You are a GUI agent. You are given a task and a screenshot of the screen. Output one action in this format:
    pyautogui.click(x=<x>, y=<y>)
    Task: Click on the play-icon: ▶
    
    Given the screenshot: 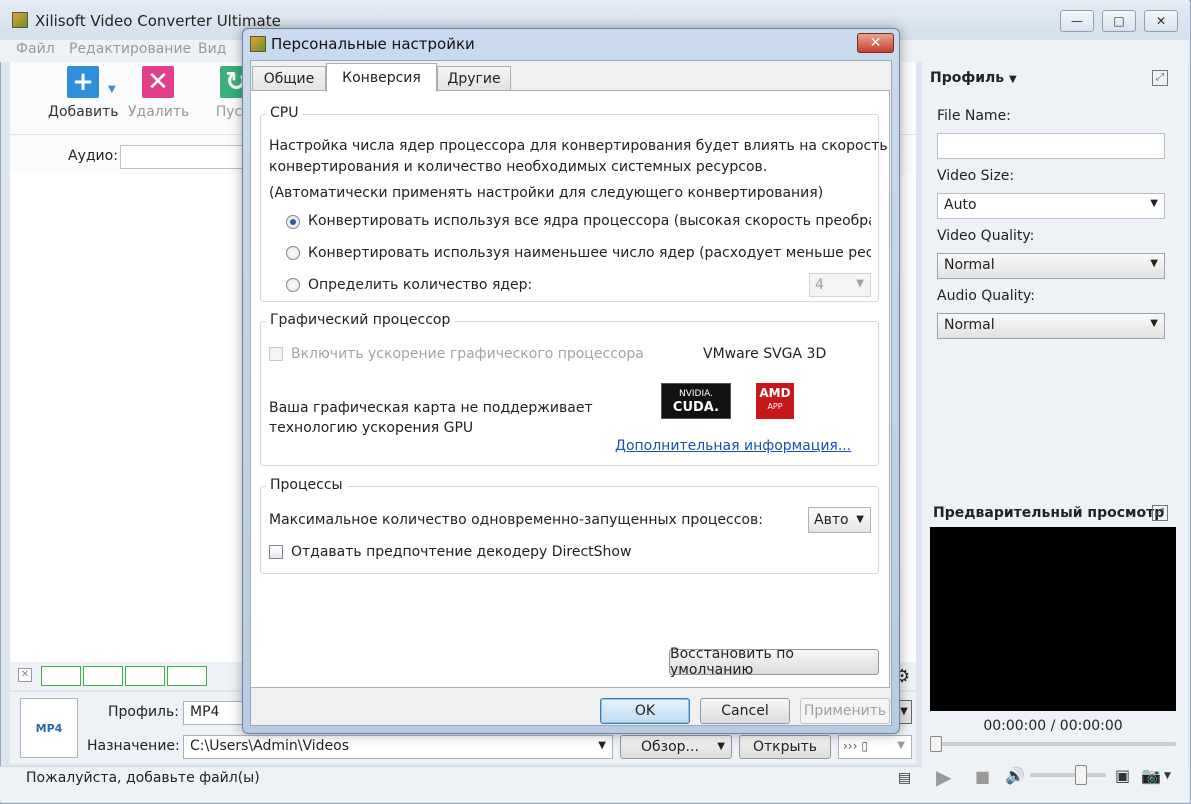 What is the action you would take?
    pyautogui.click(x=943, y=777)
    